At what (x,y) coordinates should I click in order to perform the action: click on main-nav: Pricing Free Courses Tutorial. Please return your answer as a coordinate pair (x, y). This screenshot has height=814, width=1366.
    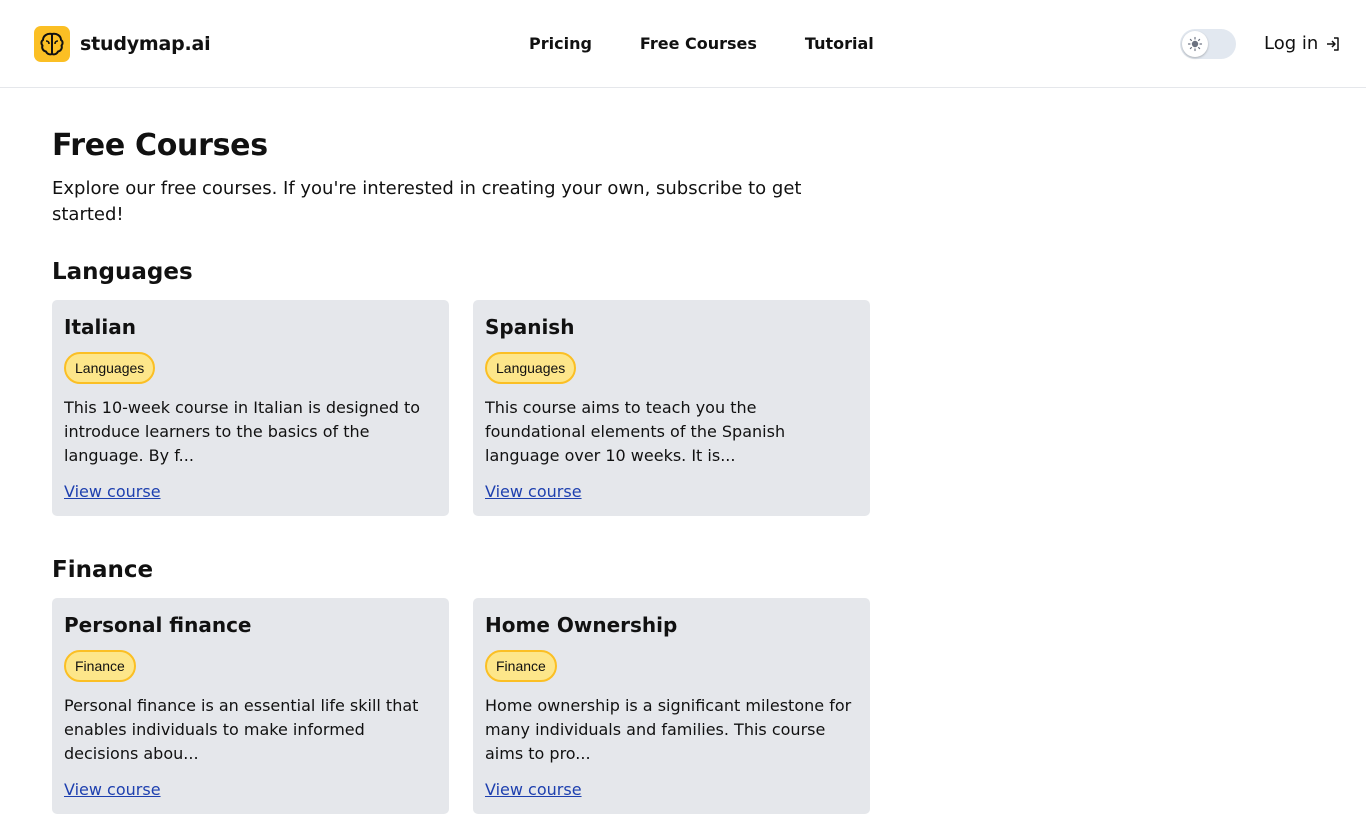
    Looking at the image, I should click on (701, 44).